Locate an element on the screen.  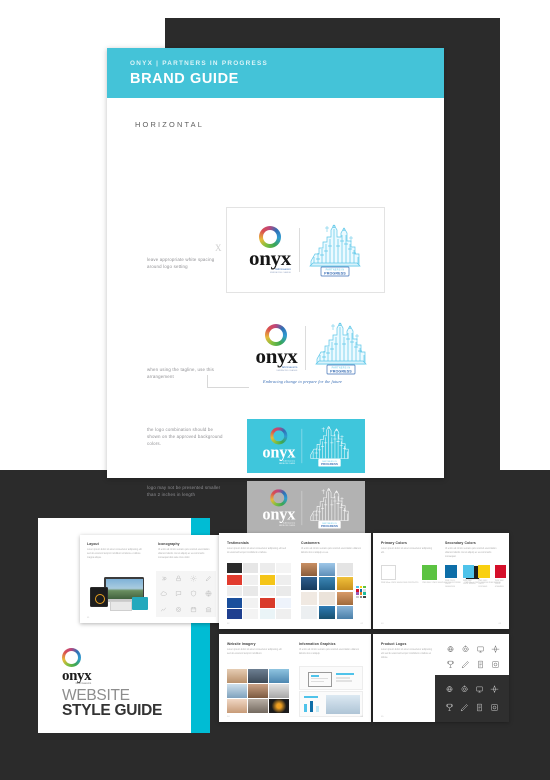
onyx-wordmark: onyx is located at coordinates (276, 355).